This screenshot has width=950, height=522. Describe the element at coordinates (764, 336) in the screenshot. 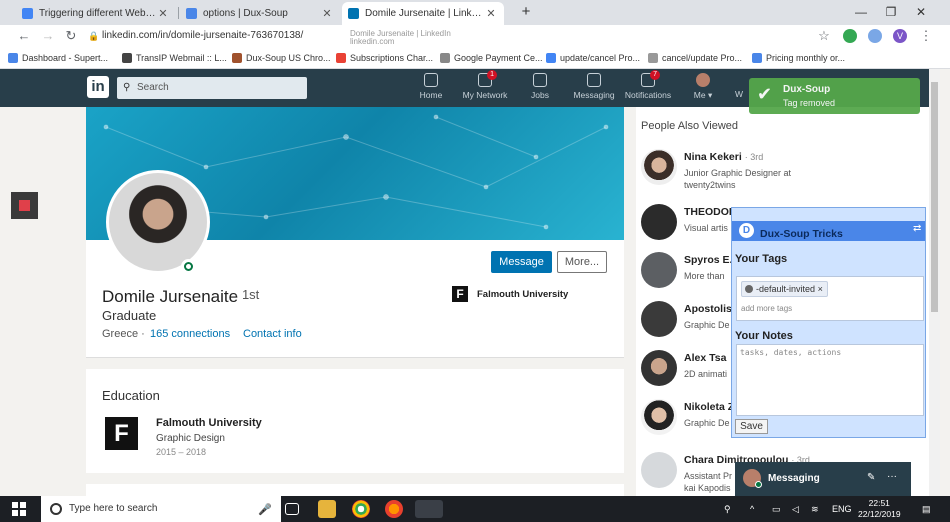

I see `notes-label: Your Notes` at that location.